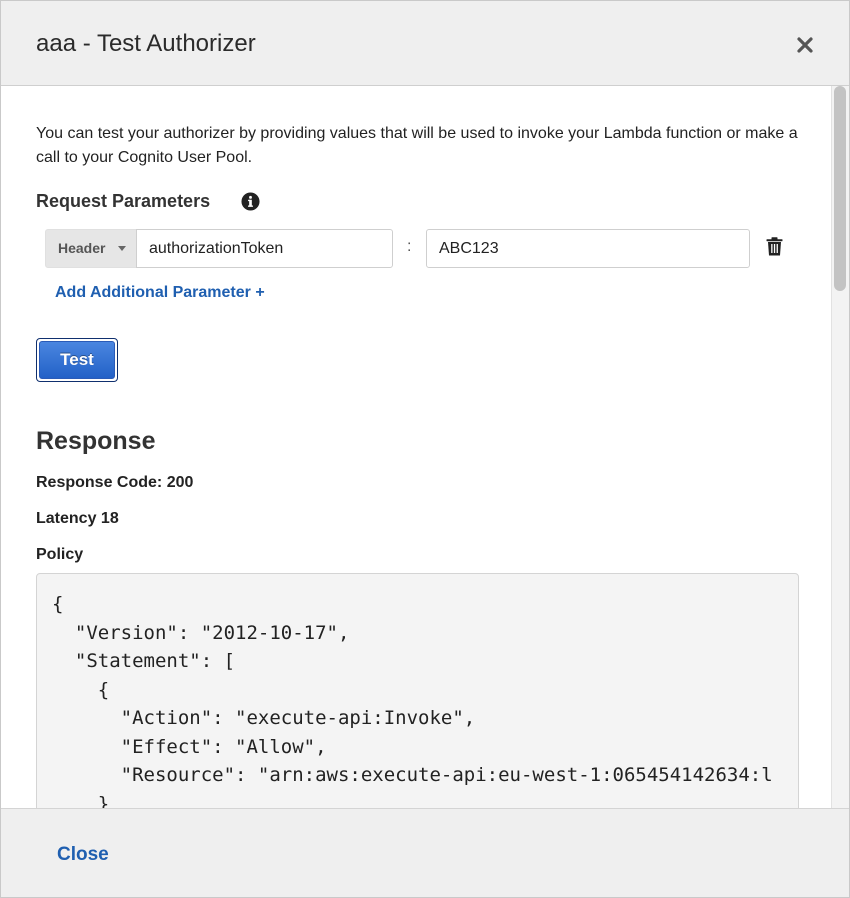 This screenshot has width=850, height=898. What do you see at coordinates (115, 482) in the screenshot?
I see `response-code: Response Code: 200` at bounding box center [115, 482].